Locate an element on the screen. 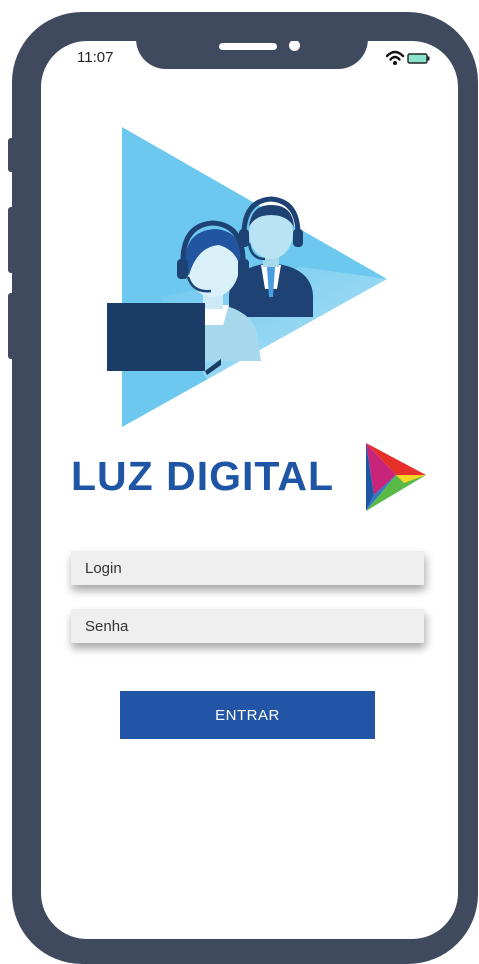 The image size is (479, 964). notch-speaker is located at coordinates (248, 46).